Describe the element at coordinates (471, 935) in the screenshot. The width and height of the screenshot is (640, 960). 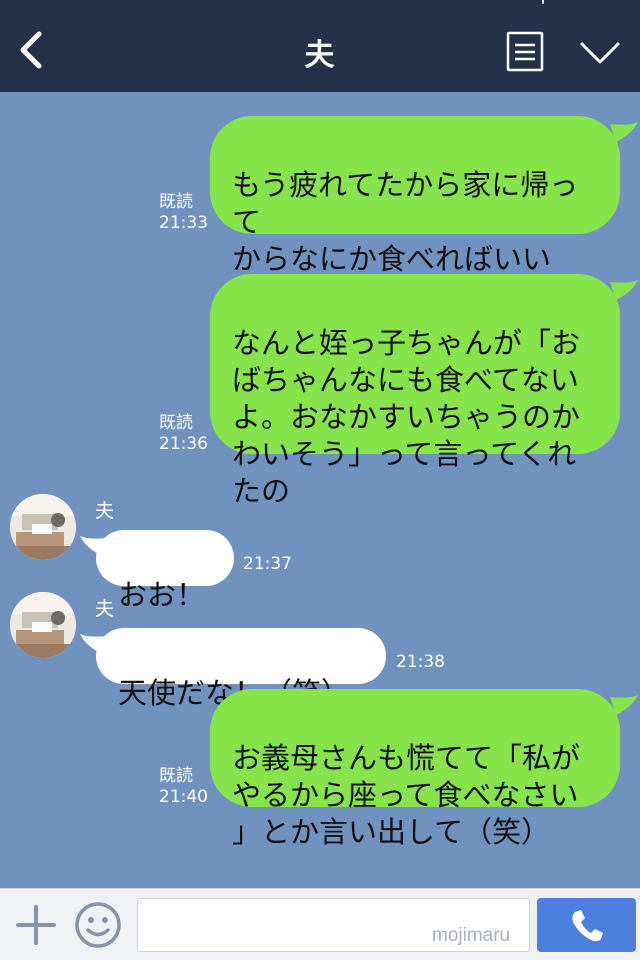
I see `watermark: mojimaru` at that location.